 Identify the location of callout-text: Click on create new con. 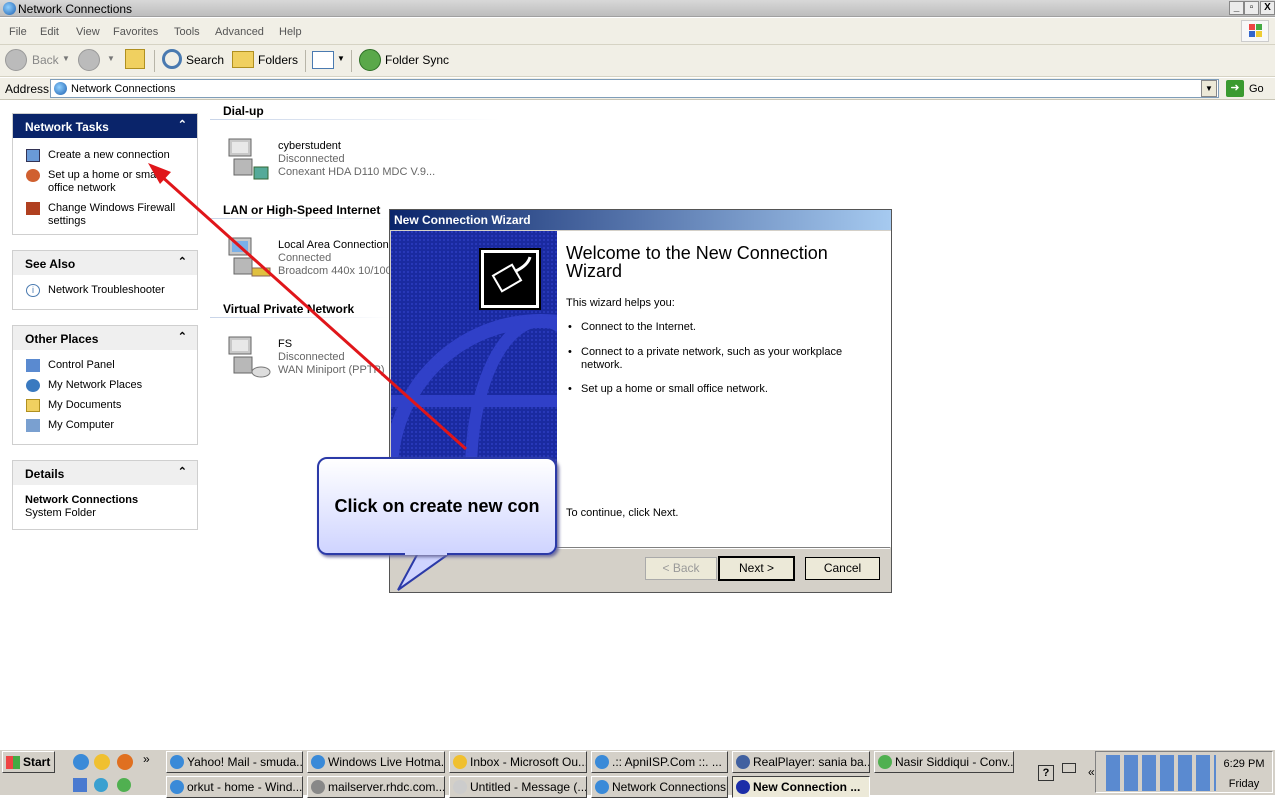
(437, 506).